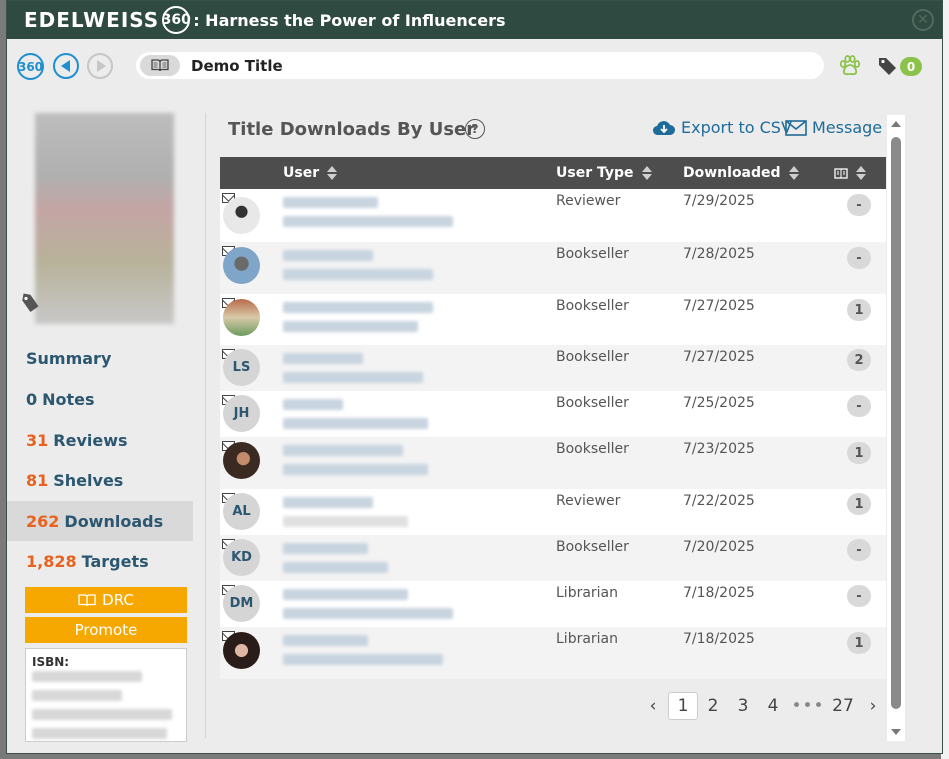  What do you see at coordinates (595, 173) in the screenshot?
I see `column-user-type-label: User Type` at bounding box center [595, 173].